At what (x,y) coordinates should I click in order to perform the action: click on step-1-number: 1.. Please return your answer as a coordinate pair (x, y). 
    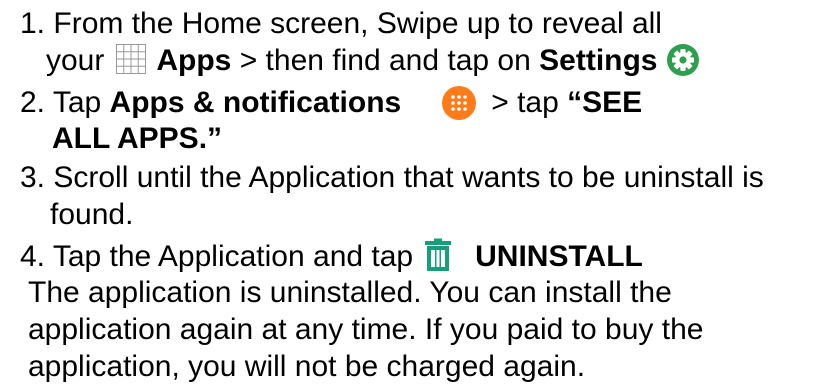
    Looking at the image, I should click on (33, 23).